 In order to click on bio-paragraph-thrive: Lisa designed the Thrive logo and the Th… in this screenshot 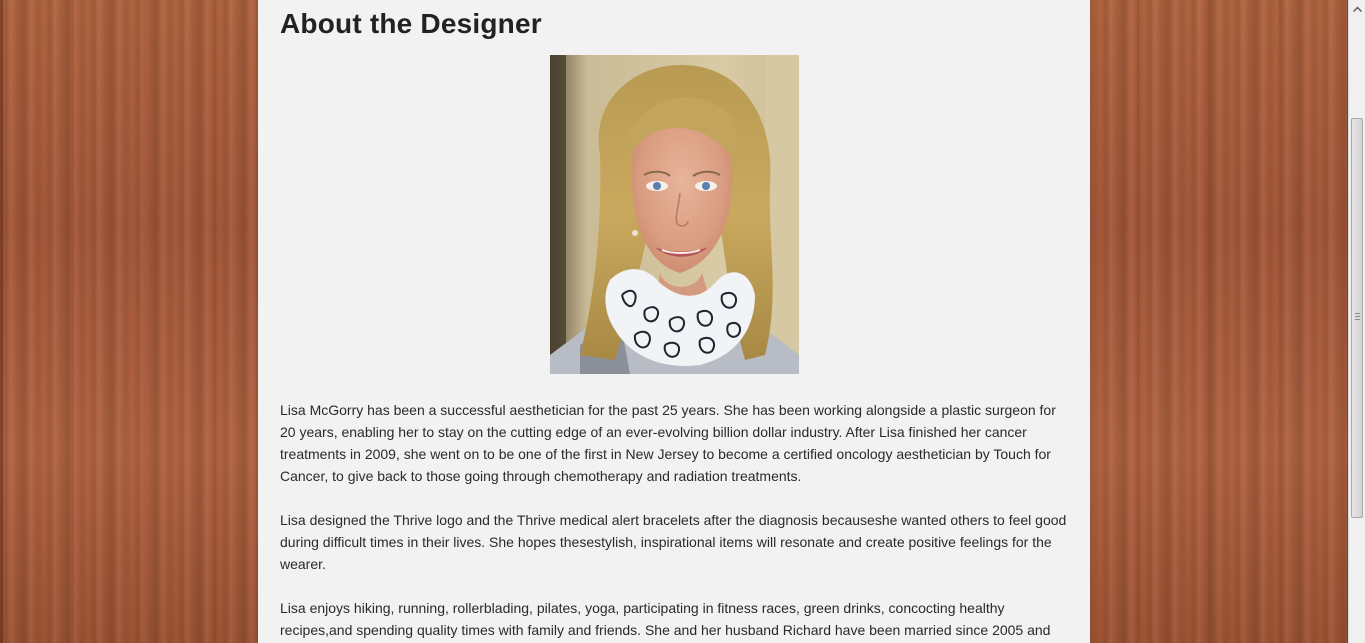, I will do `click(673, 542)`.